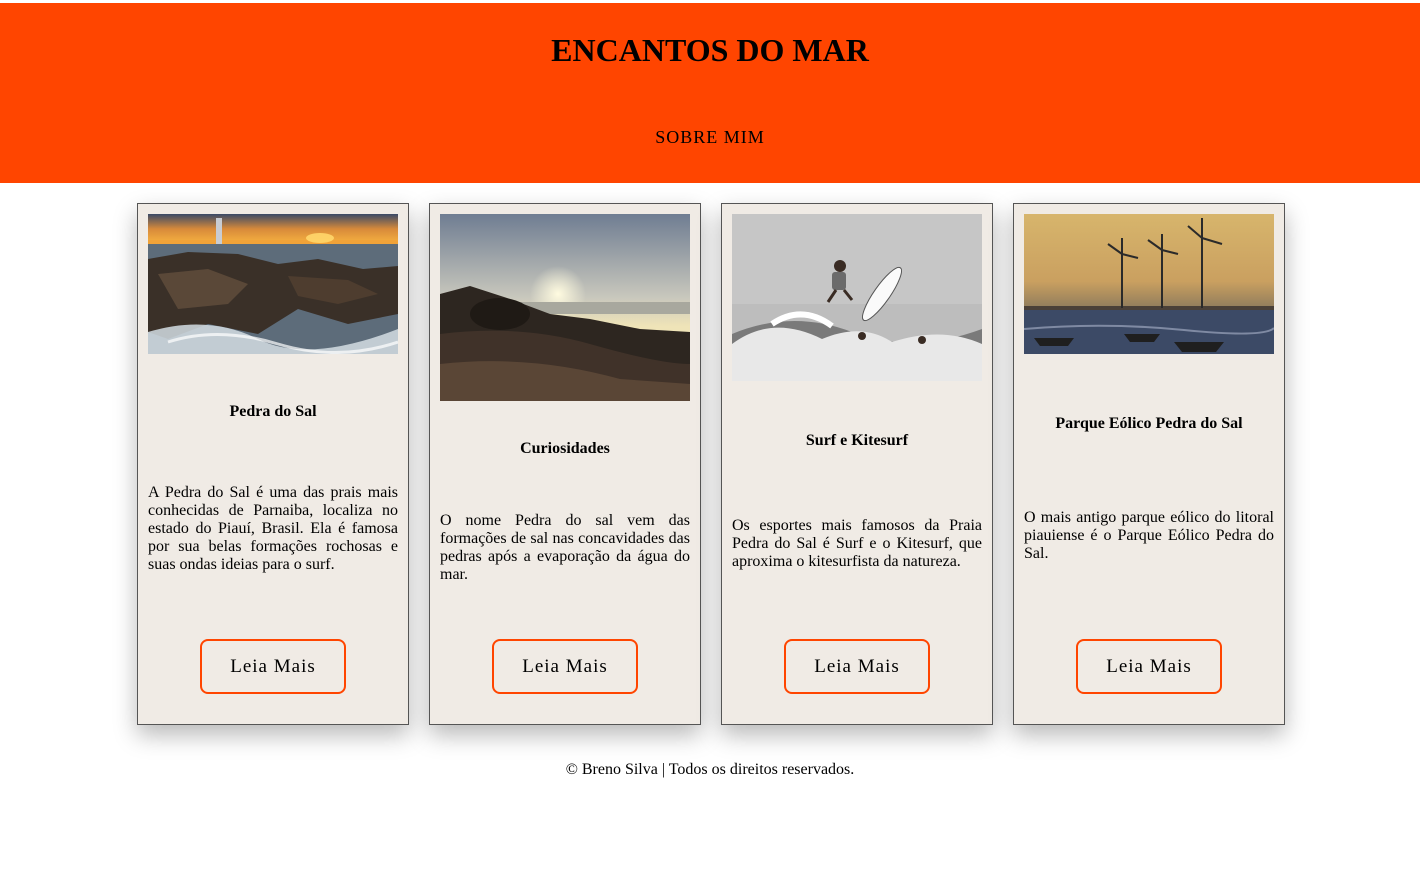  What do you see at coordinates (1149, 284) in the screenshot?
I see `card-image-wind-turbines` at bounding box center [1149, 284].